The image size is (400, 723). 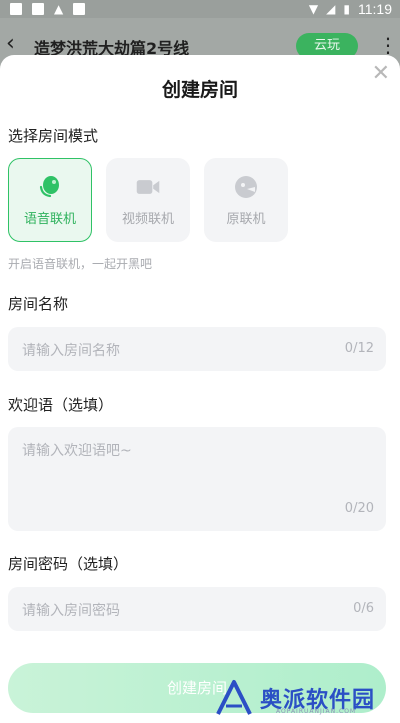 I want to click on gamepad-icon, so click(x=246, y=186).